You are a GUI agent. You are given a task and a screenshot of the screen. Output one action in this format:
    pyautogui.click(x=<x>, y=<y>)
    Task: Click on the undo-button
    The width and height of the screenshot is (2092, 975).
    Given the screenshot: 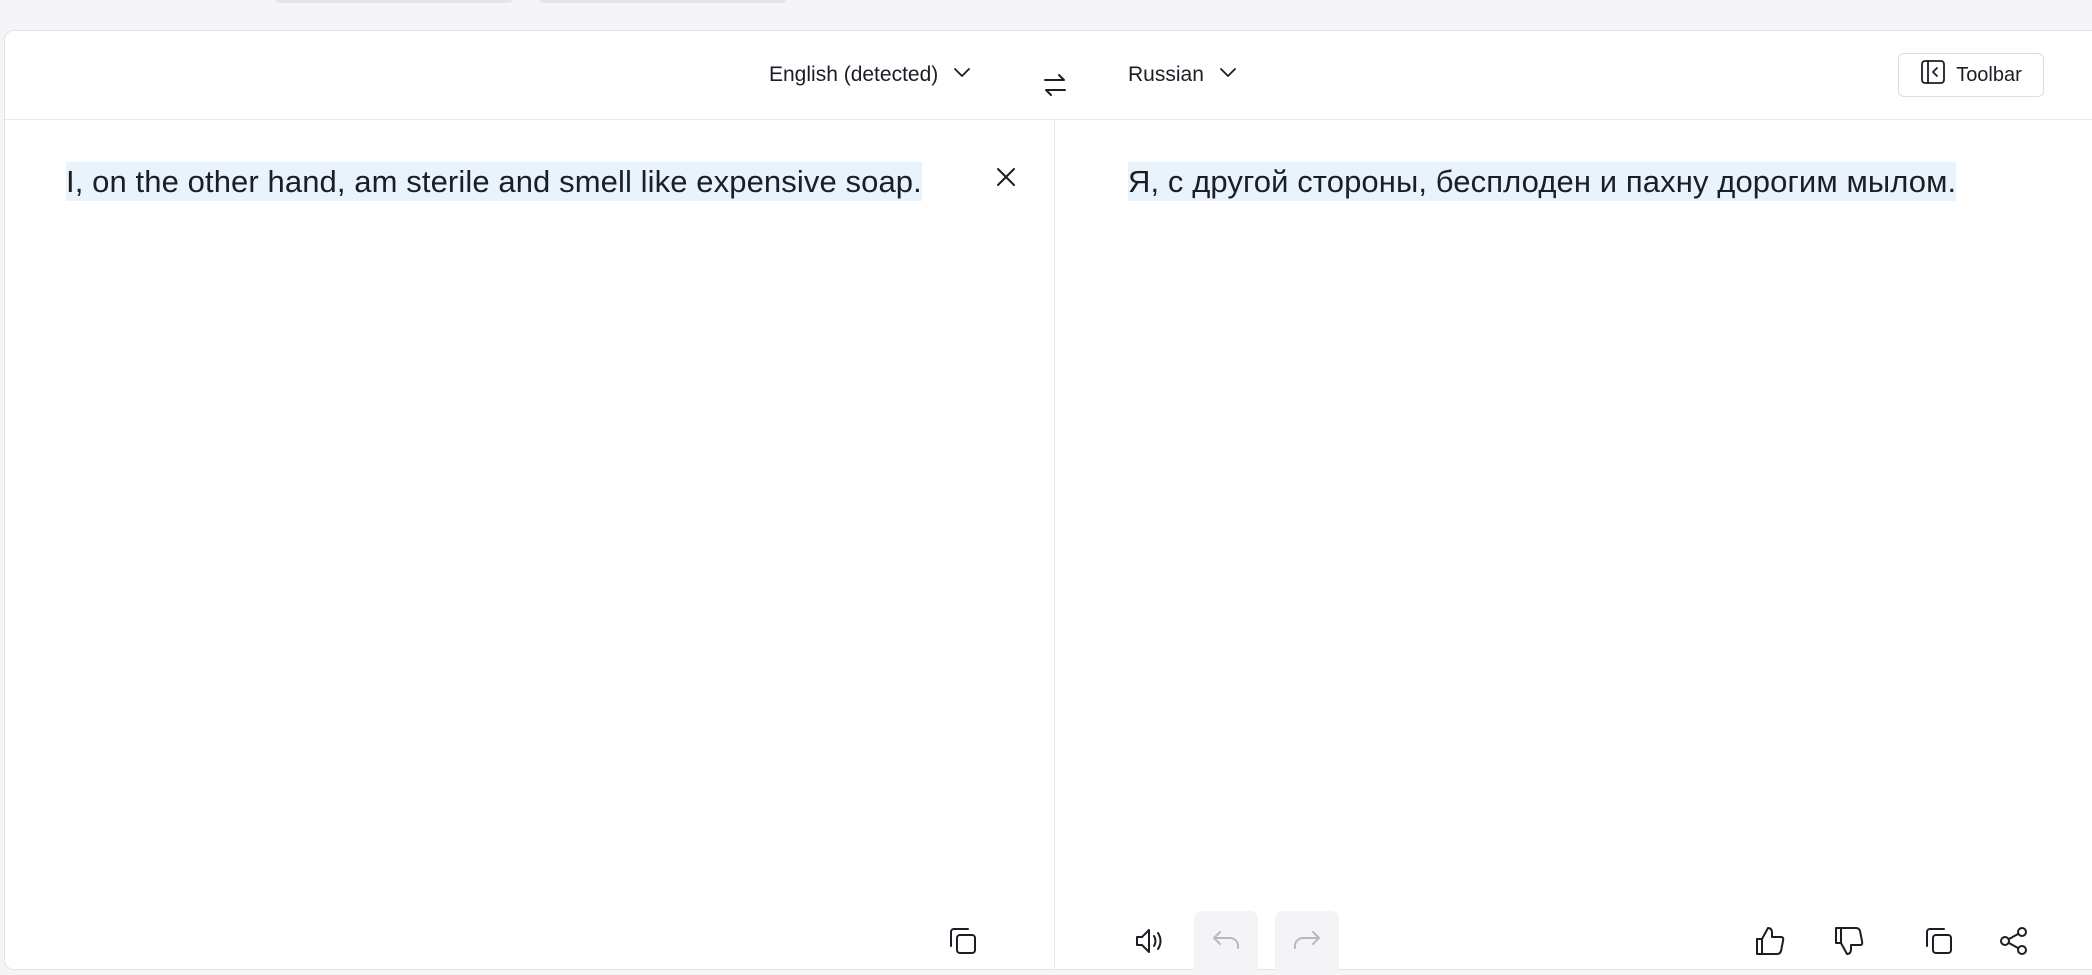 What is the action you would take?
    pyautogui.click(x=1226, y=943)
    